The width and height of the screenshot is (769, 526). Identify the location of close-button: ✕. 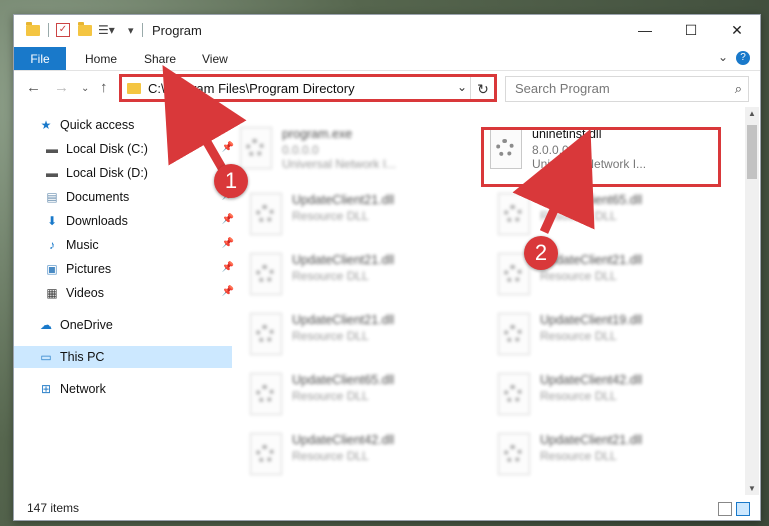
(737, 30).